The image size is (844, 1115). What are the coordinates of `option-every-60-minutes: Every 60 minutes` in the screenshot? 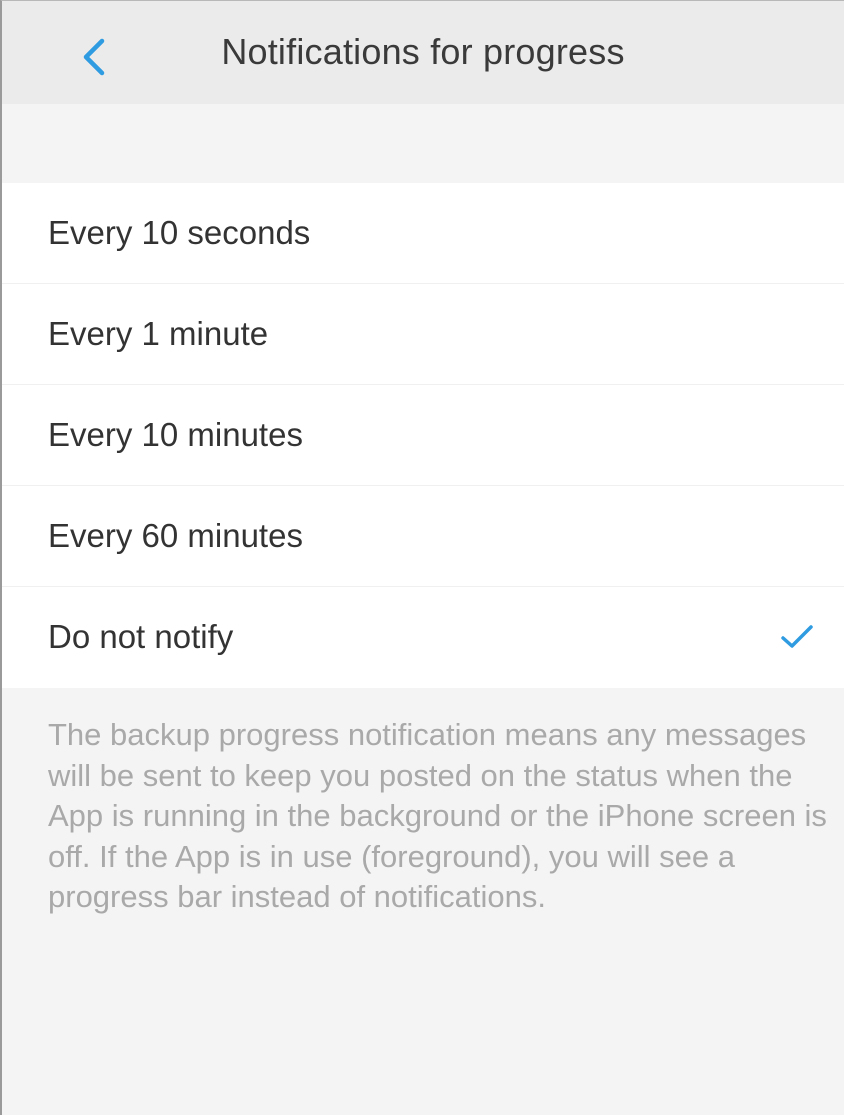 It's located at (423, 536).